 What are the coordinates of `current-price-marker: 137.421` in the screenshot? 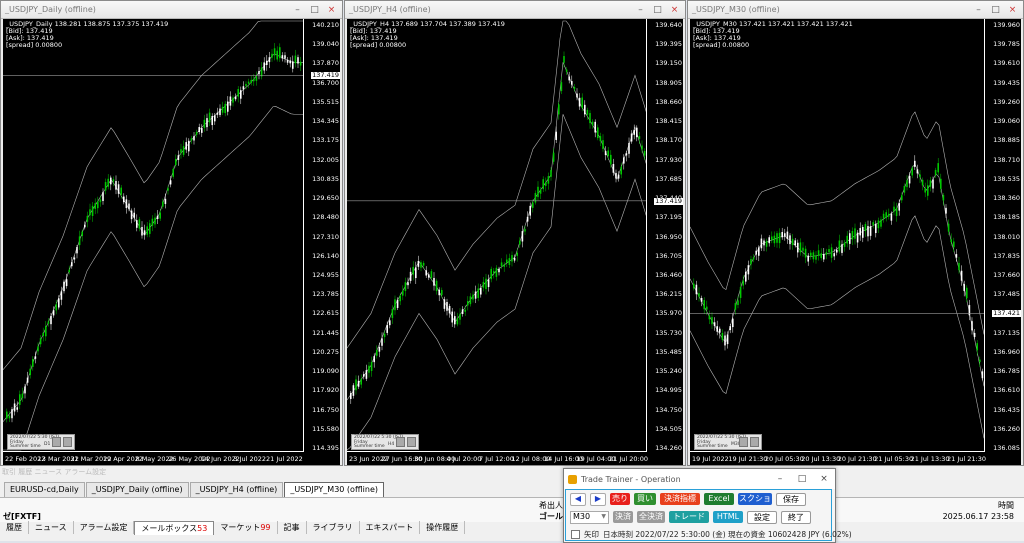 It's located at (1006, 313).